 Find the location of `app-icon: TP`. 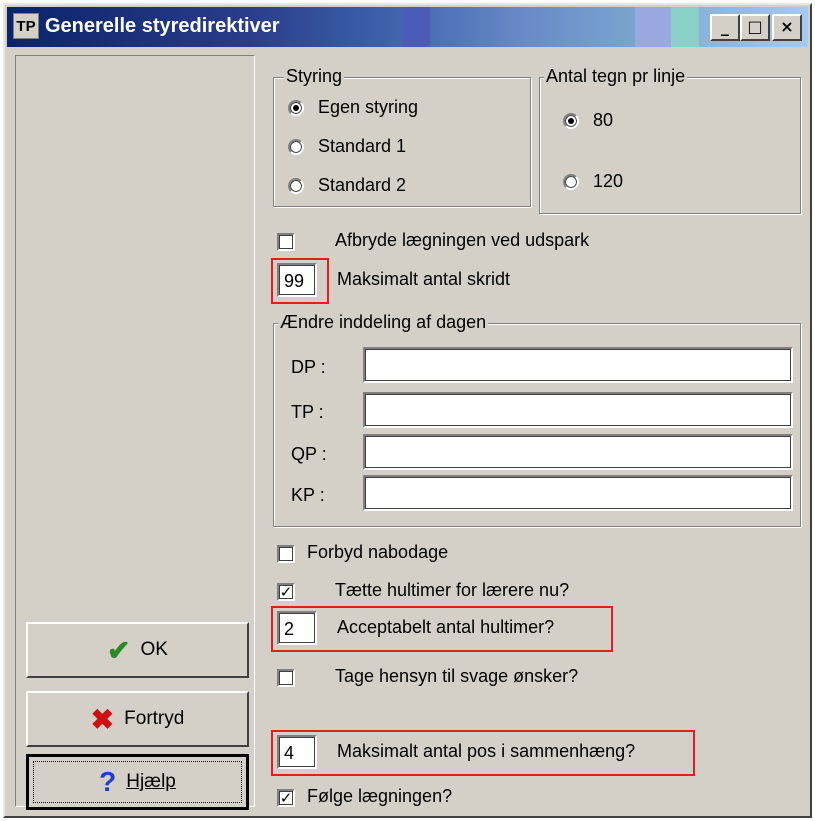

app-icon: TP is located at coordinates (26, 26).